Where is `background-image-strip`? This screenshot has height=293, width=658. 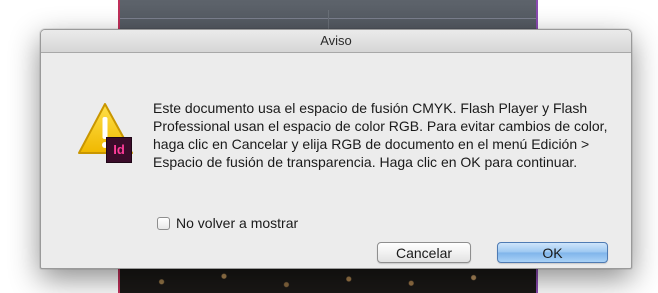
background-image-strip is located at coordinates (328, 279).